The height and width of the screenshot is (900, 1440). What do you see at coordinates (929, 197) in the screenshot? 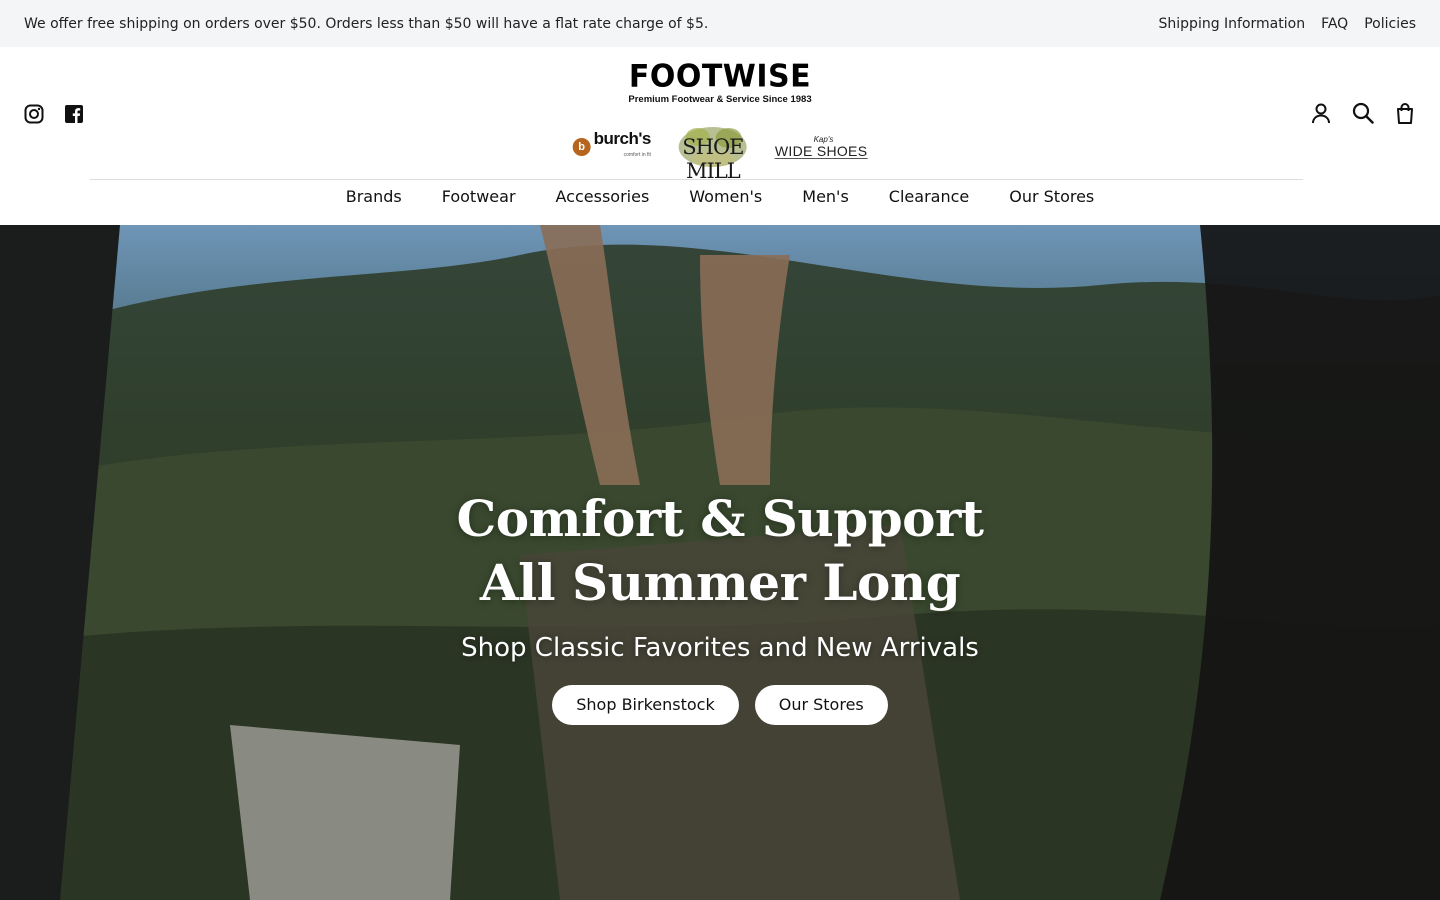
I see `nav-item-clearance: Clearance` at bounding box center [929, 197].